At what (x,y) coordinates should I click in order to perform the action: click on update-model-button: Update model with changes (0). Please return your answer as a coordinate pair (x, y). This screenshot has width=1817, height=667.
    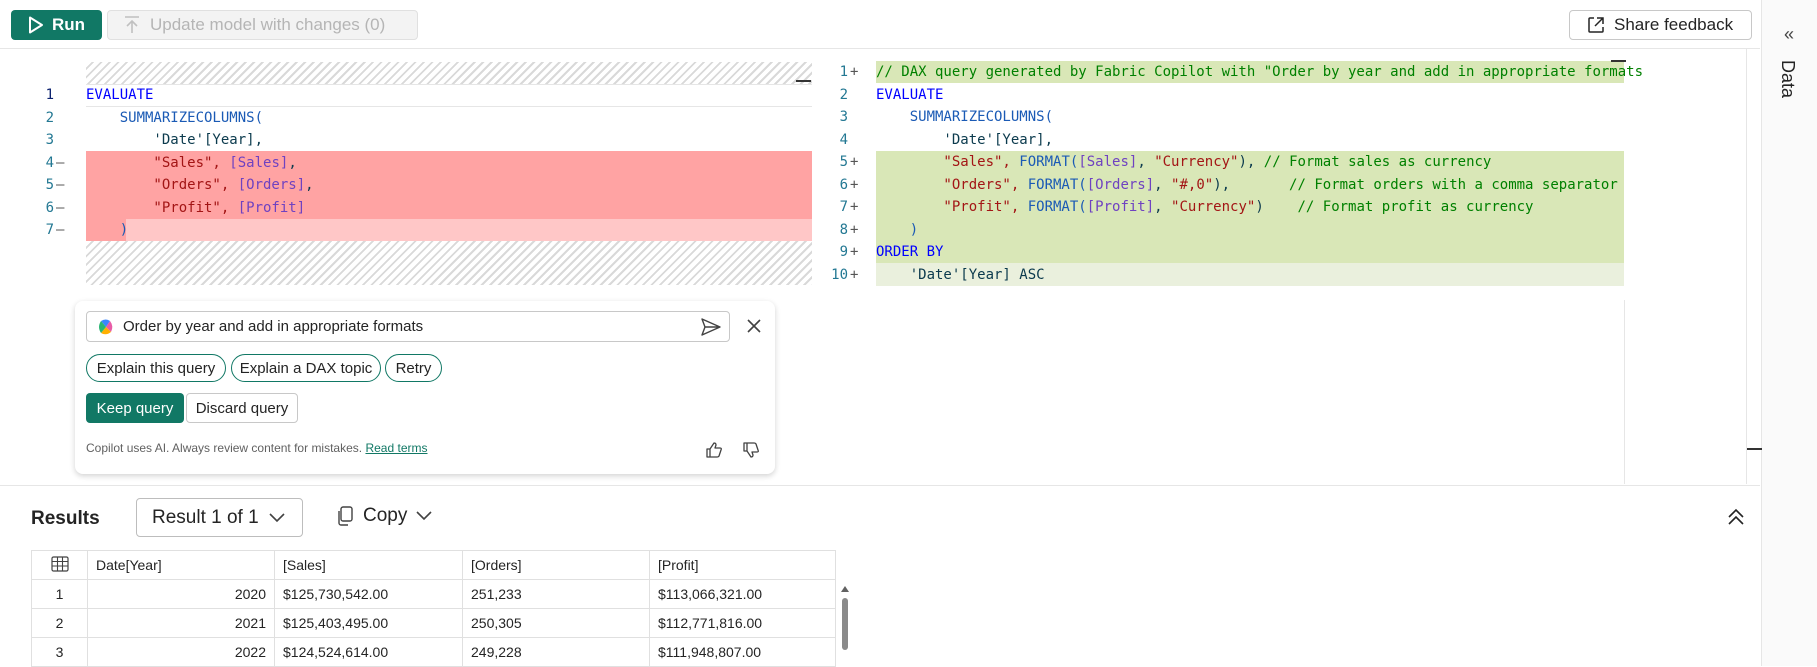
    Looking at the image, I should click on (262, 25).